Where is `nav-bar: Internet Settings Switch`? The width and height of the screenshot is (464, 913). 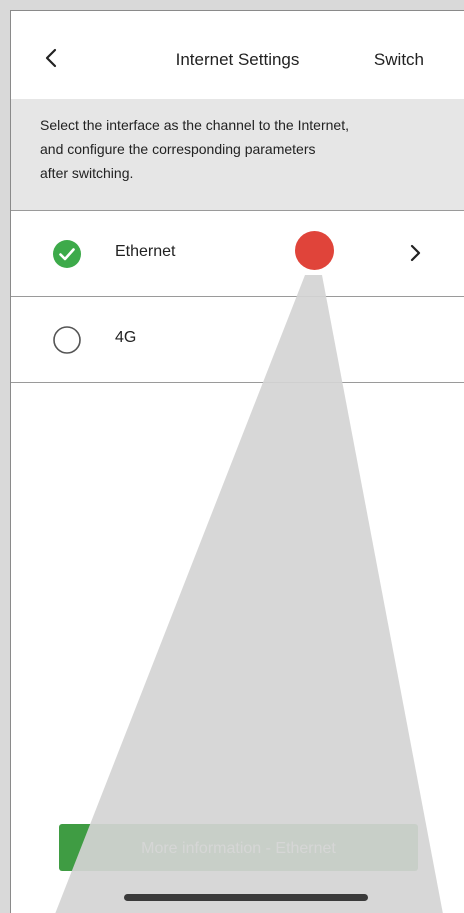
nav-bar: Internet Settings Switch is located at coordinates (237, 55).